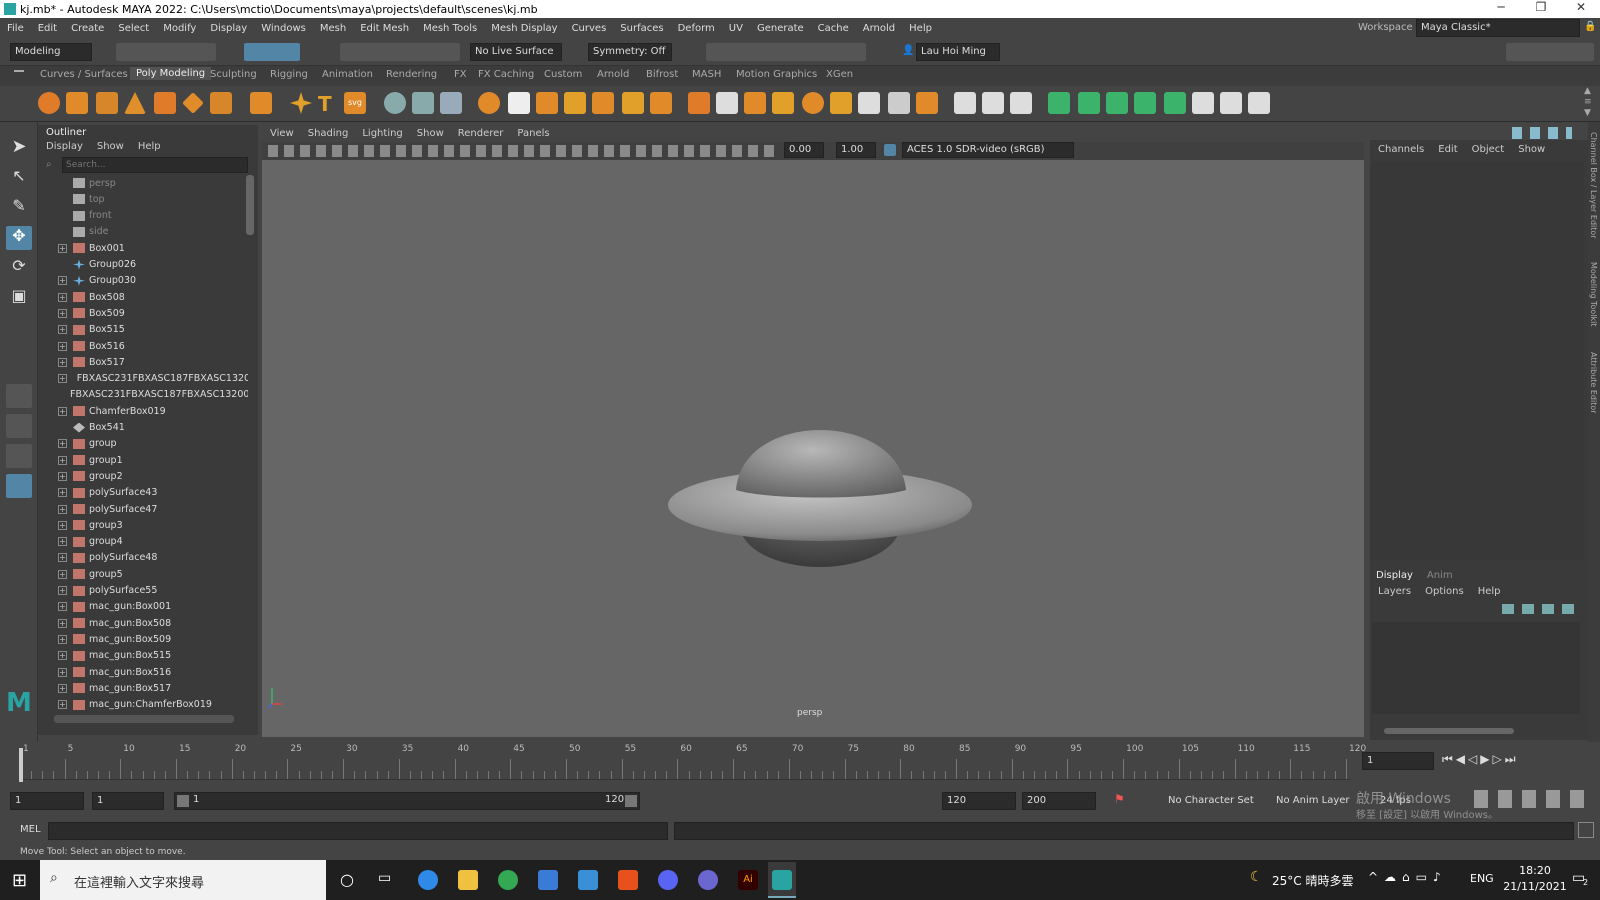  What do you see at coordinates (820, 498) in the screenshot?
I see `ufo-model` at bounding box center [820, 498].